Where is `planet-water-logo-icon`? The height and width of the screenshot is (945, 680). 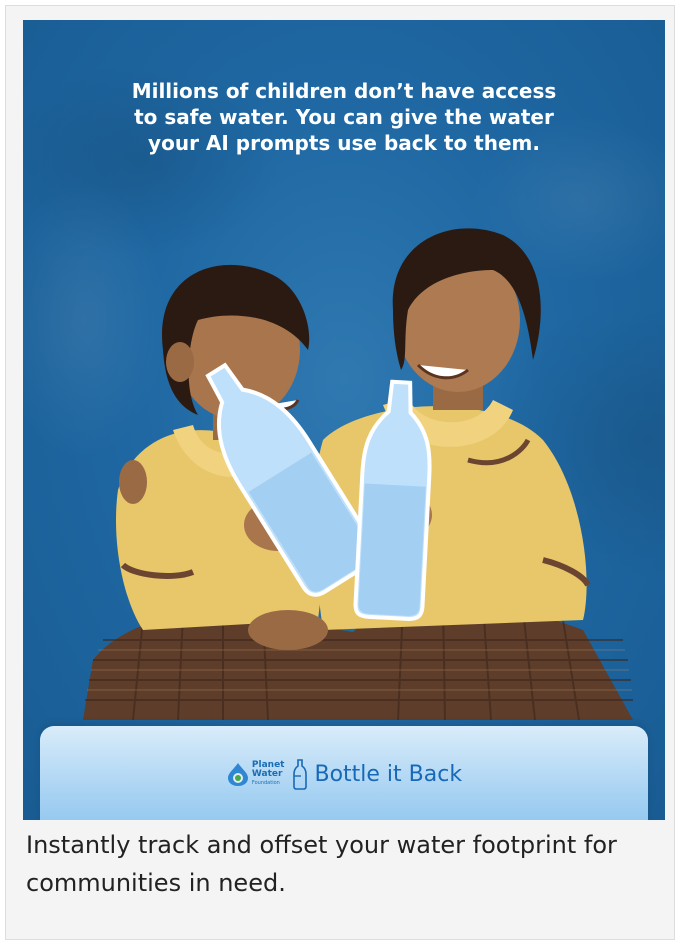
planet-water-logo-icon is located at coordinates (237, 774).